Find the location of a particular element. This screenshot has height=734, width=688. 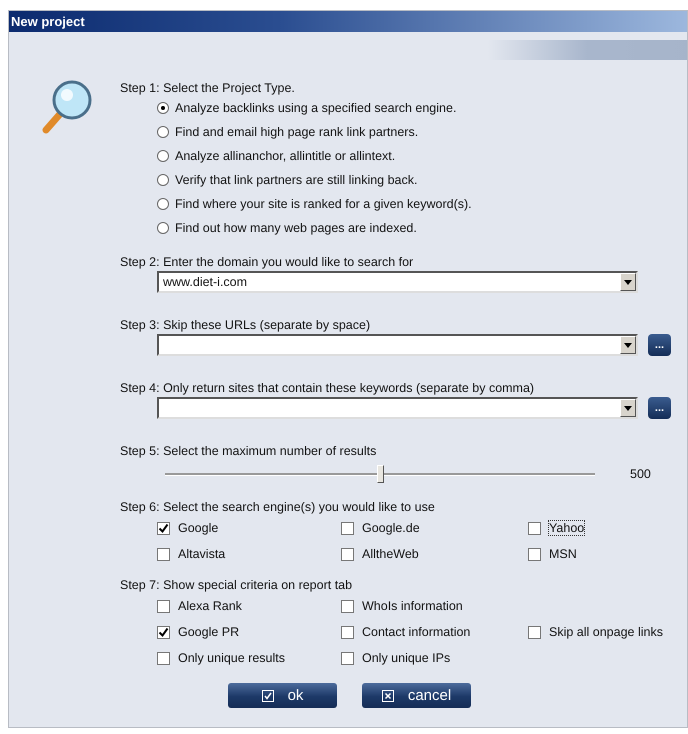

close-icon is located at coordinates (388, 696).